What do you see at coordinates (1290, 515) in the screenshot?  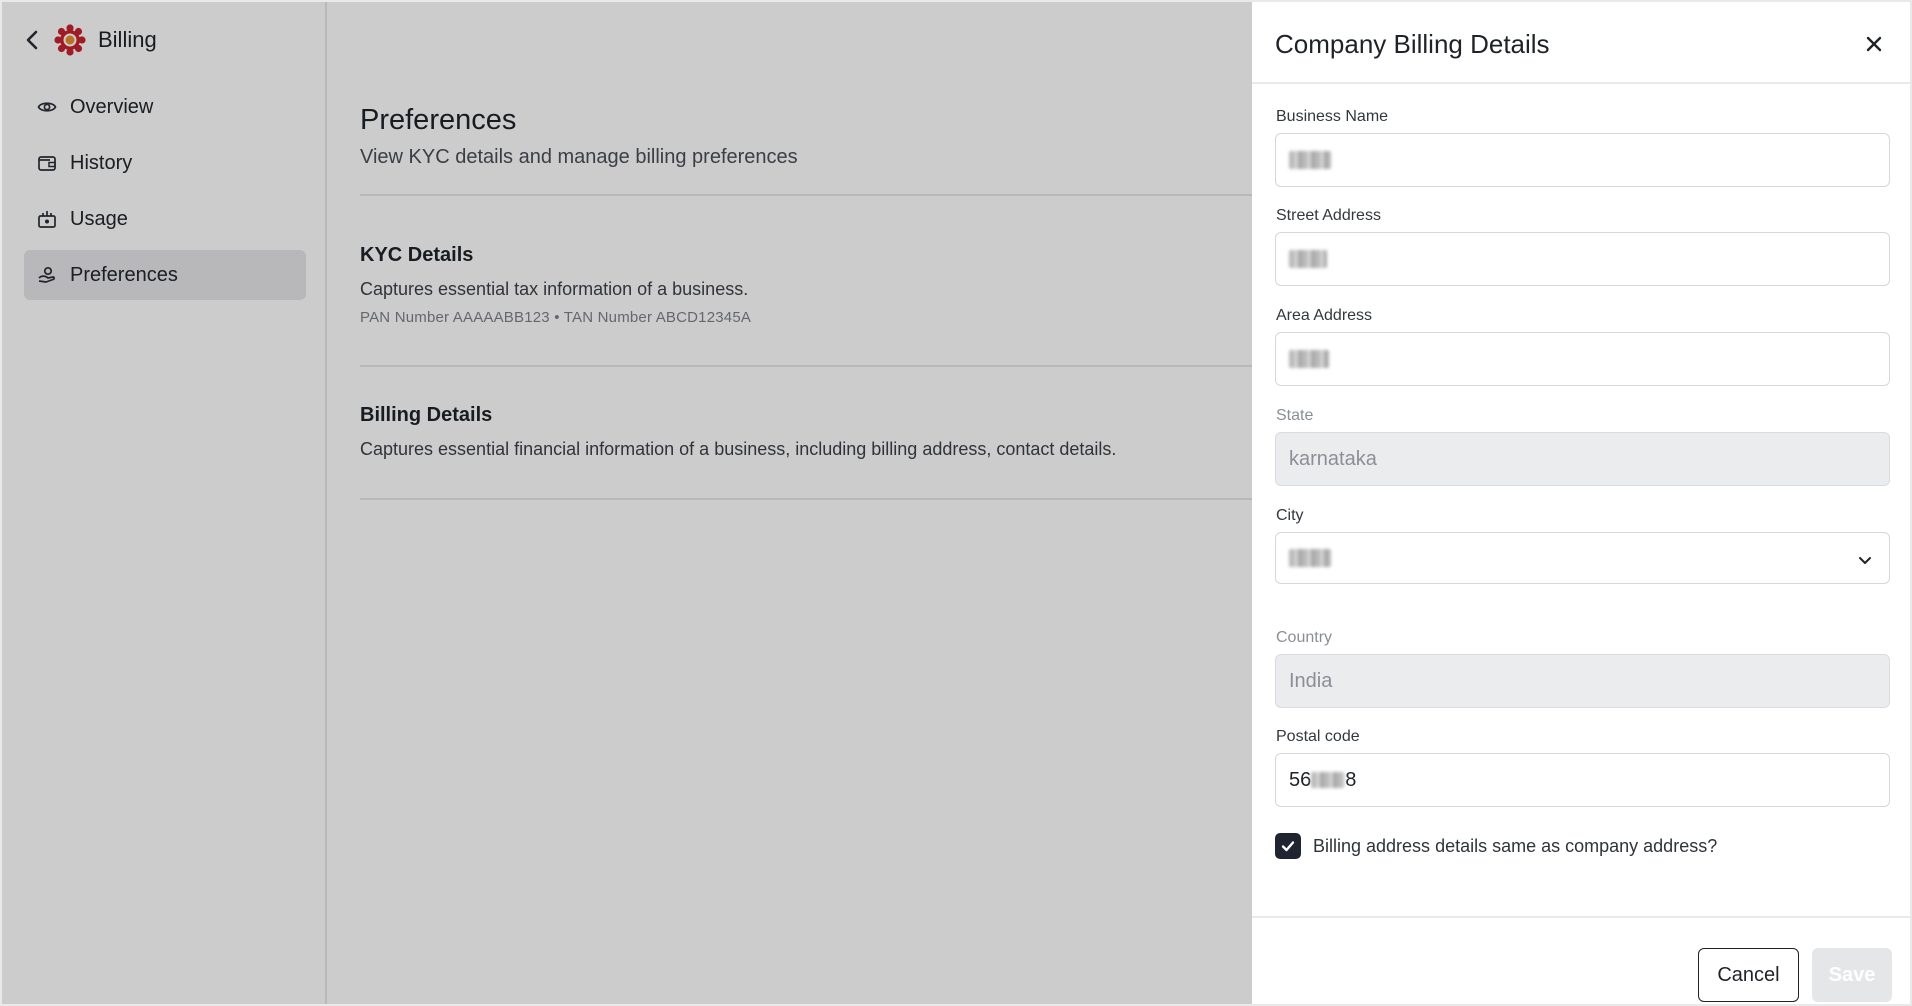 I see `city-label: City` at bounding box center [1290, 515].